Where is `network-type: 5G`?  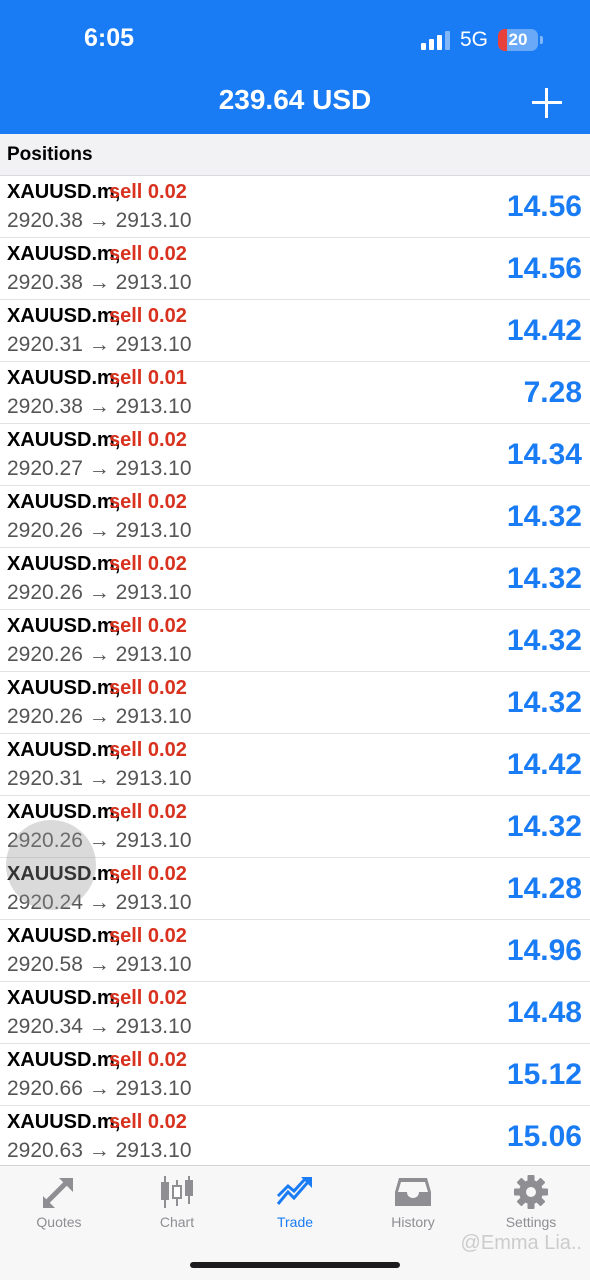 network-type: 5G is located at coordinates (473, 39).